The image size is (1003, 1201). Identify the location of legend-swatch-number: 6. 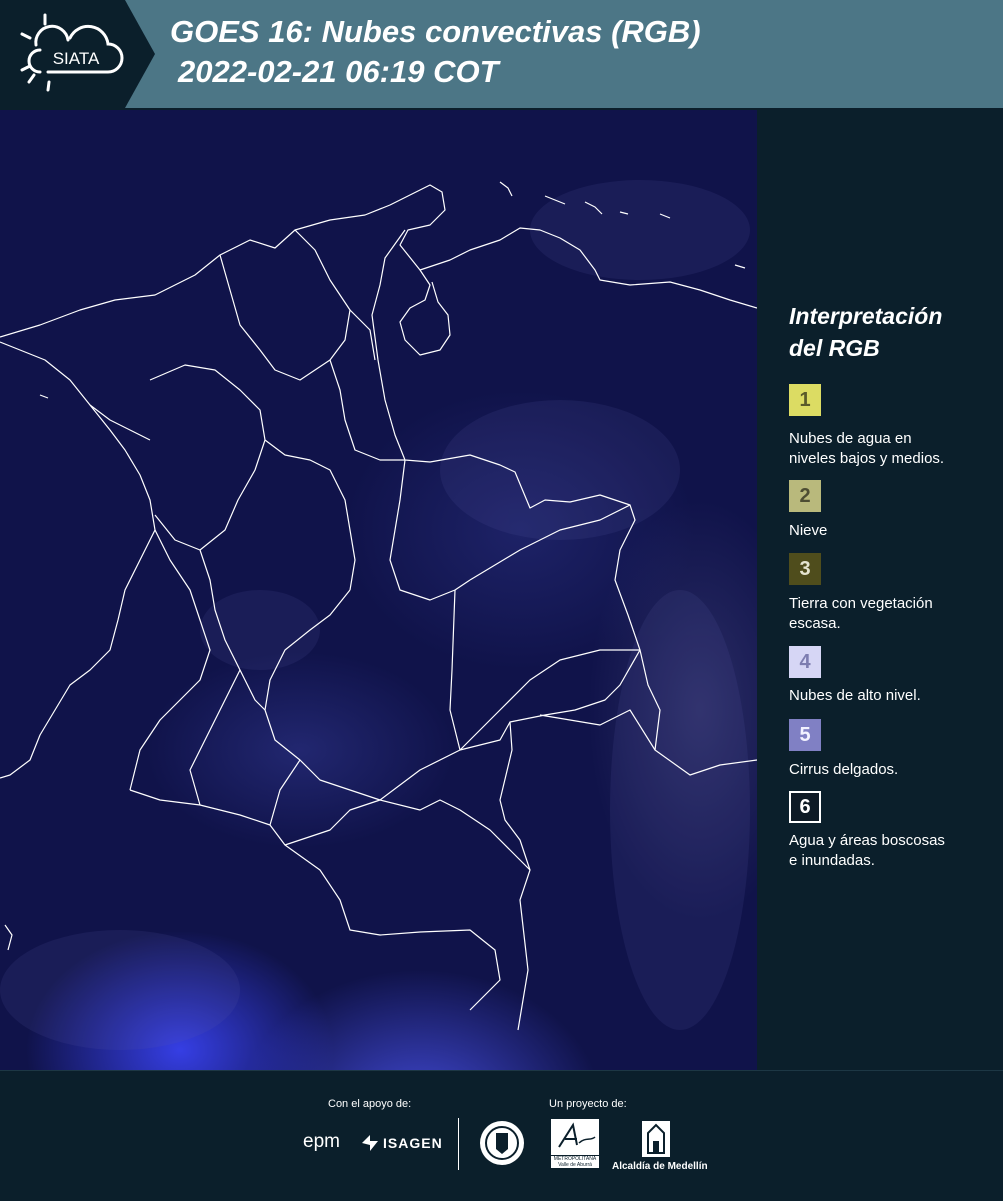
(805, 806).